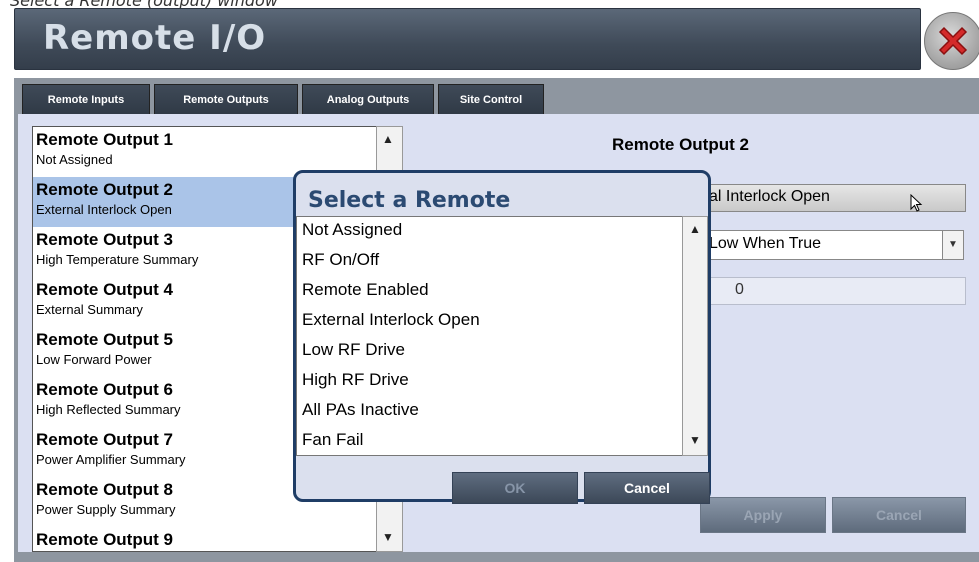  Describe the element at coordinates (353, 350) in the screenshot. I see `list-item: Low RF Drive` at that location.